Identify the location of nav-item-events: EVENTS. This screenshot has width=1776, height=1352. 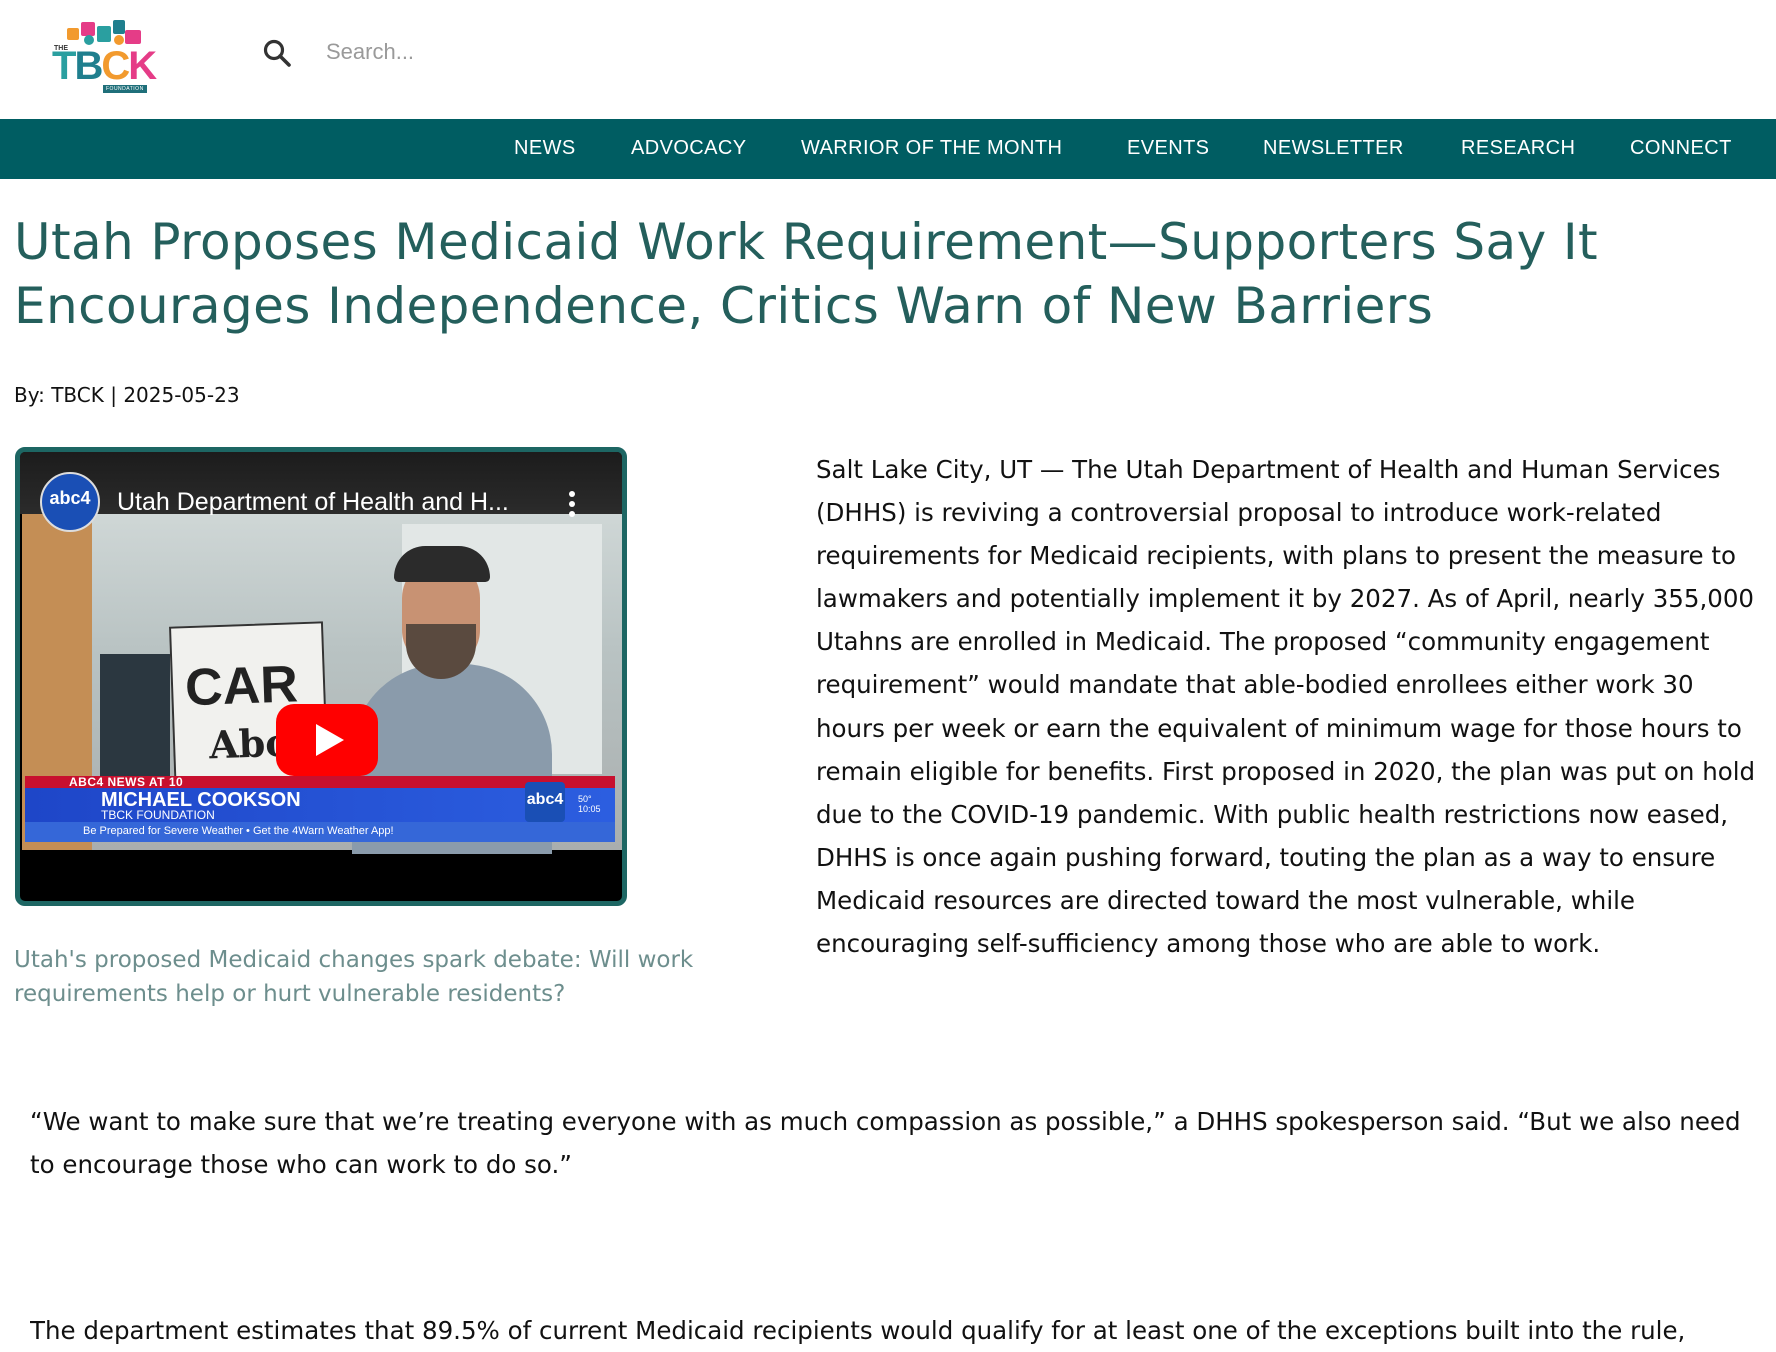
(1168, 148).